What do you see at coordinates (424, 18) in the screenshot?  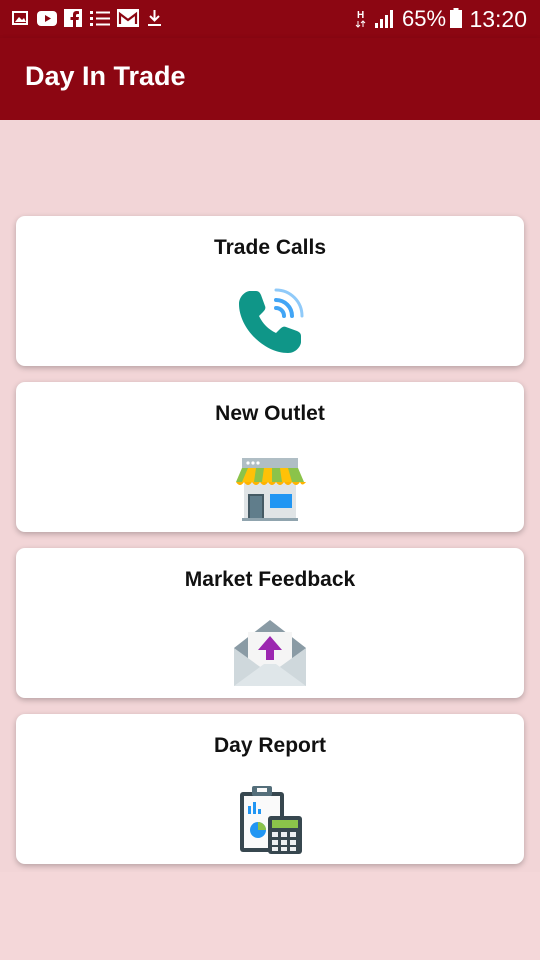 I see `battery-percentage: 65%` at bounding box center [424, 18].